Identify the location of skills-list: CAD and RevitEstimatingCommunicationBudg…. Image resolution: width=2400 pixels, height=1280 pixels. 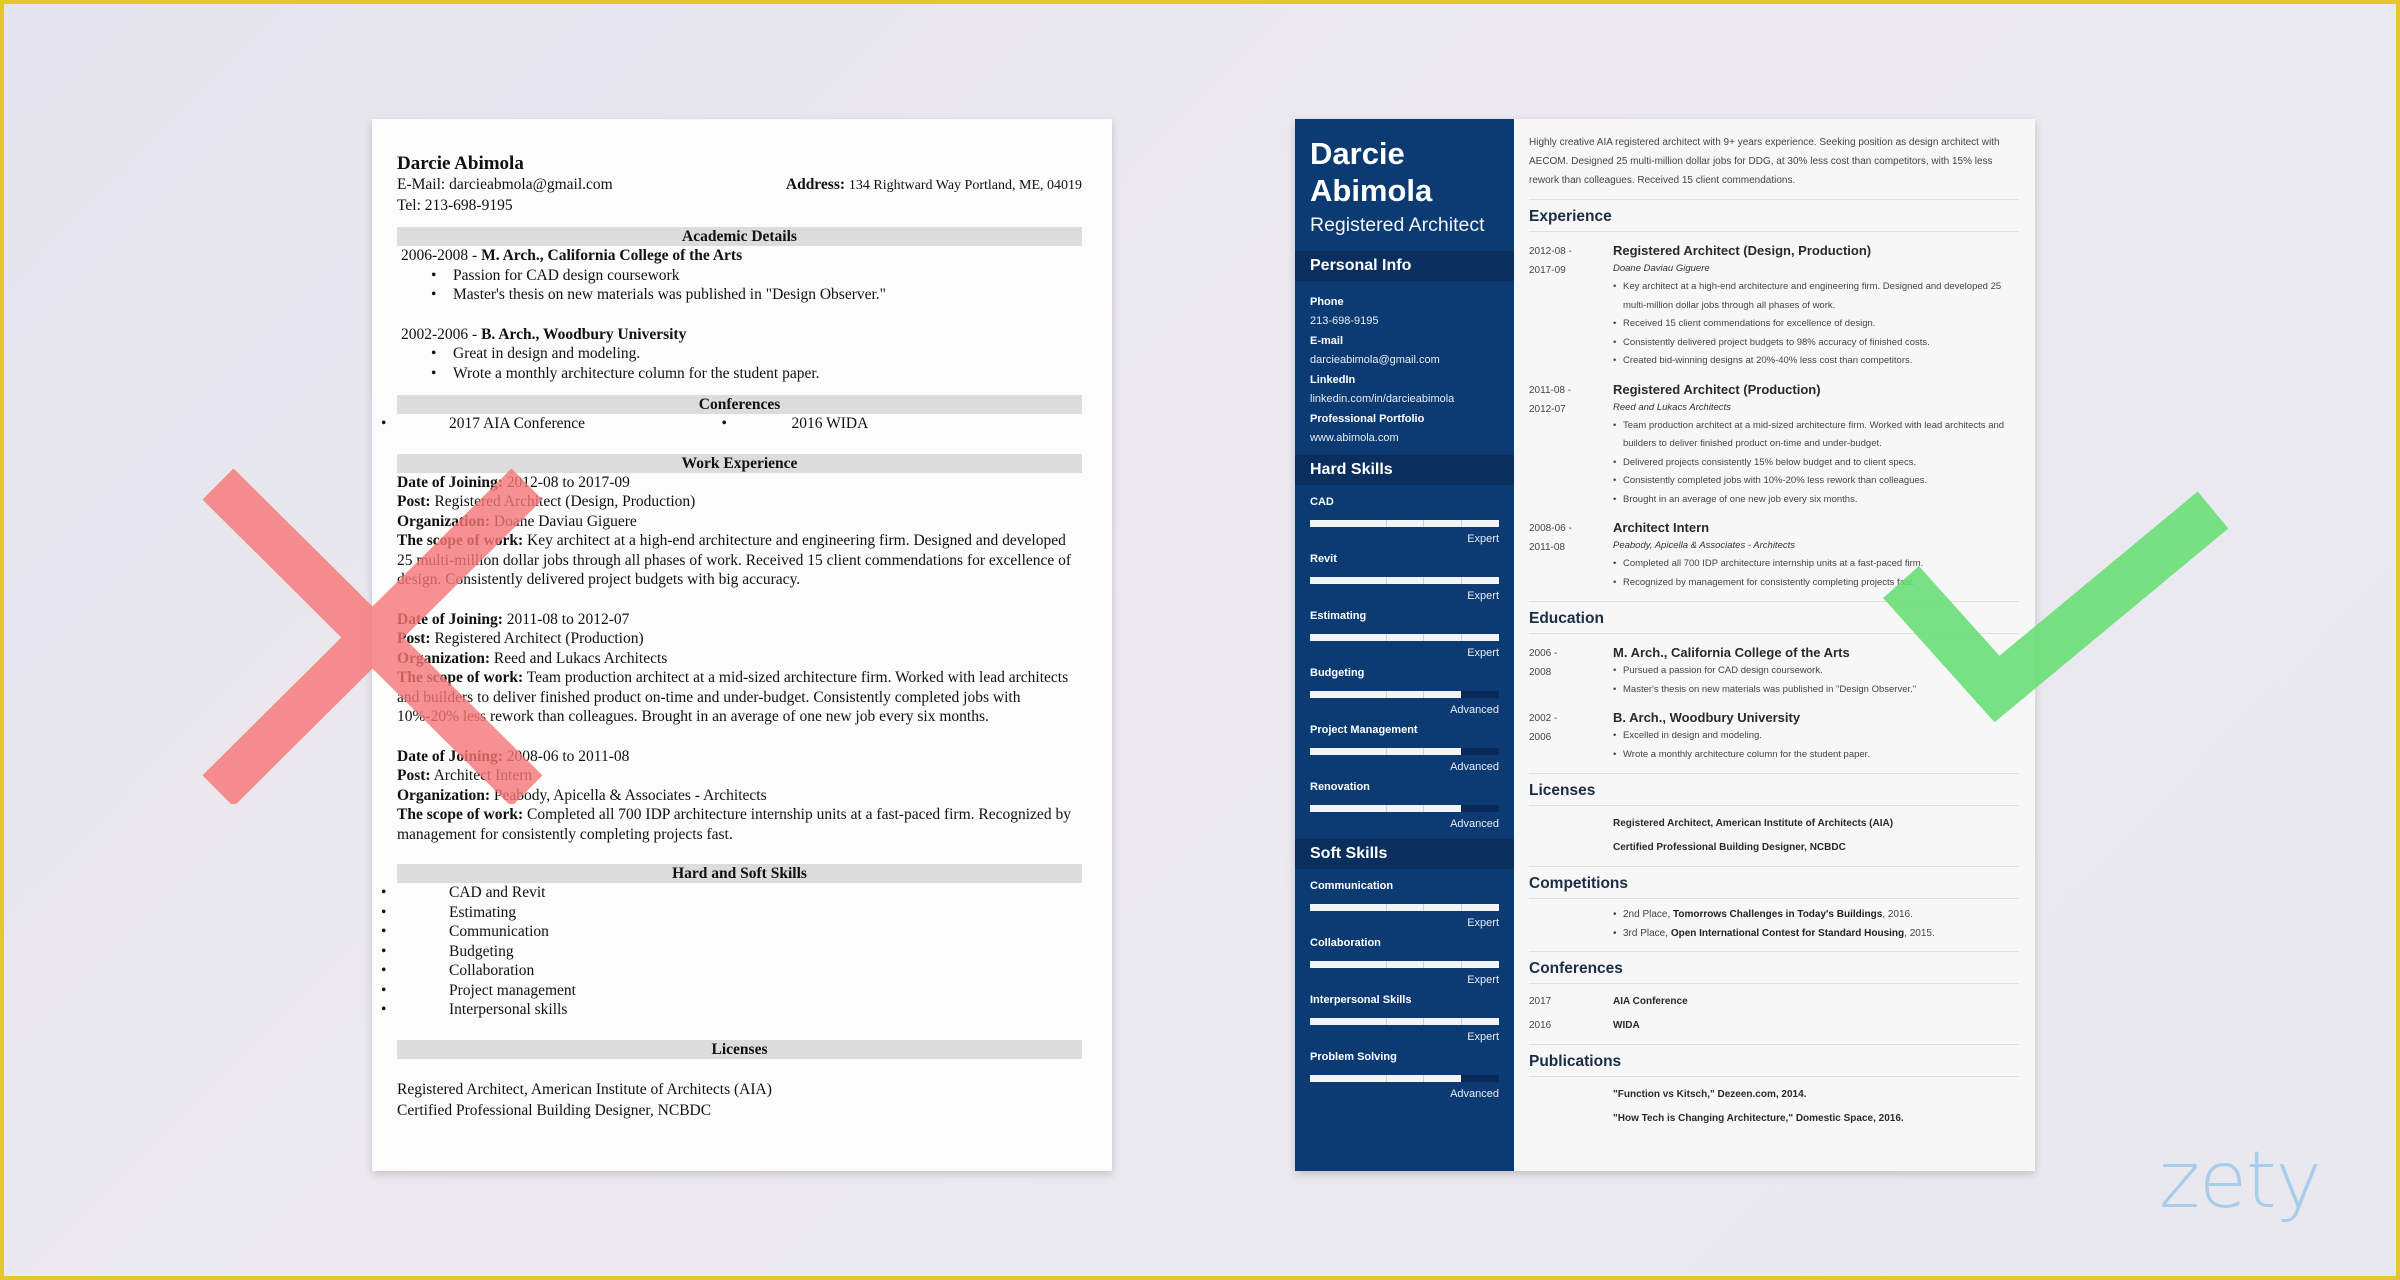
(731, 951).